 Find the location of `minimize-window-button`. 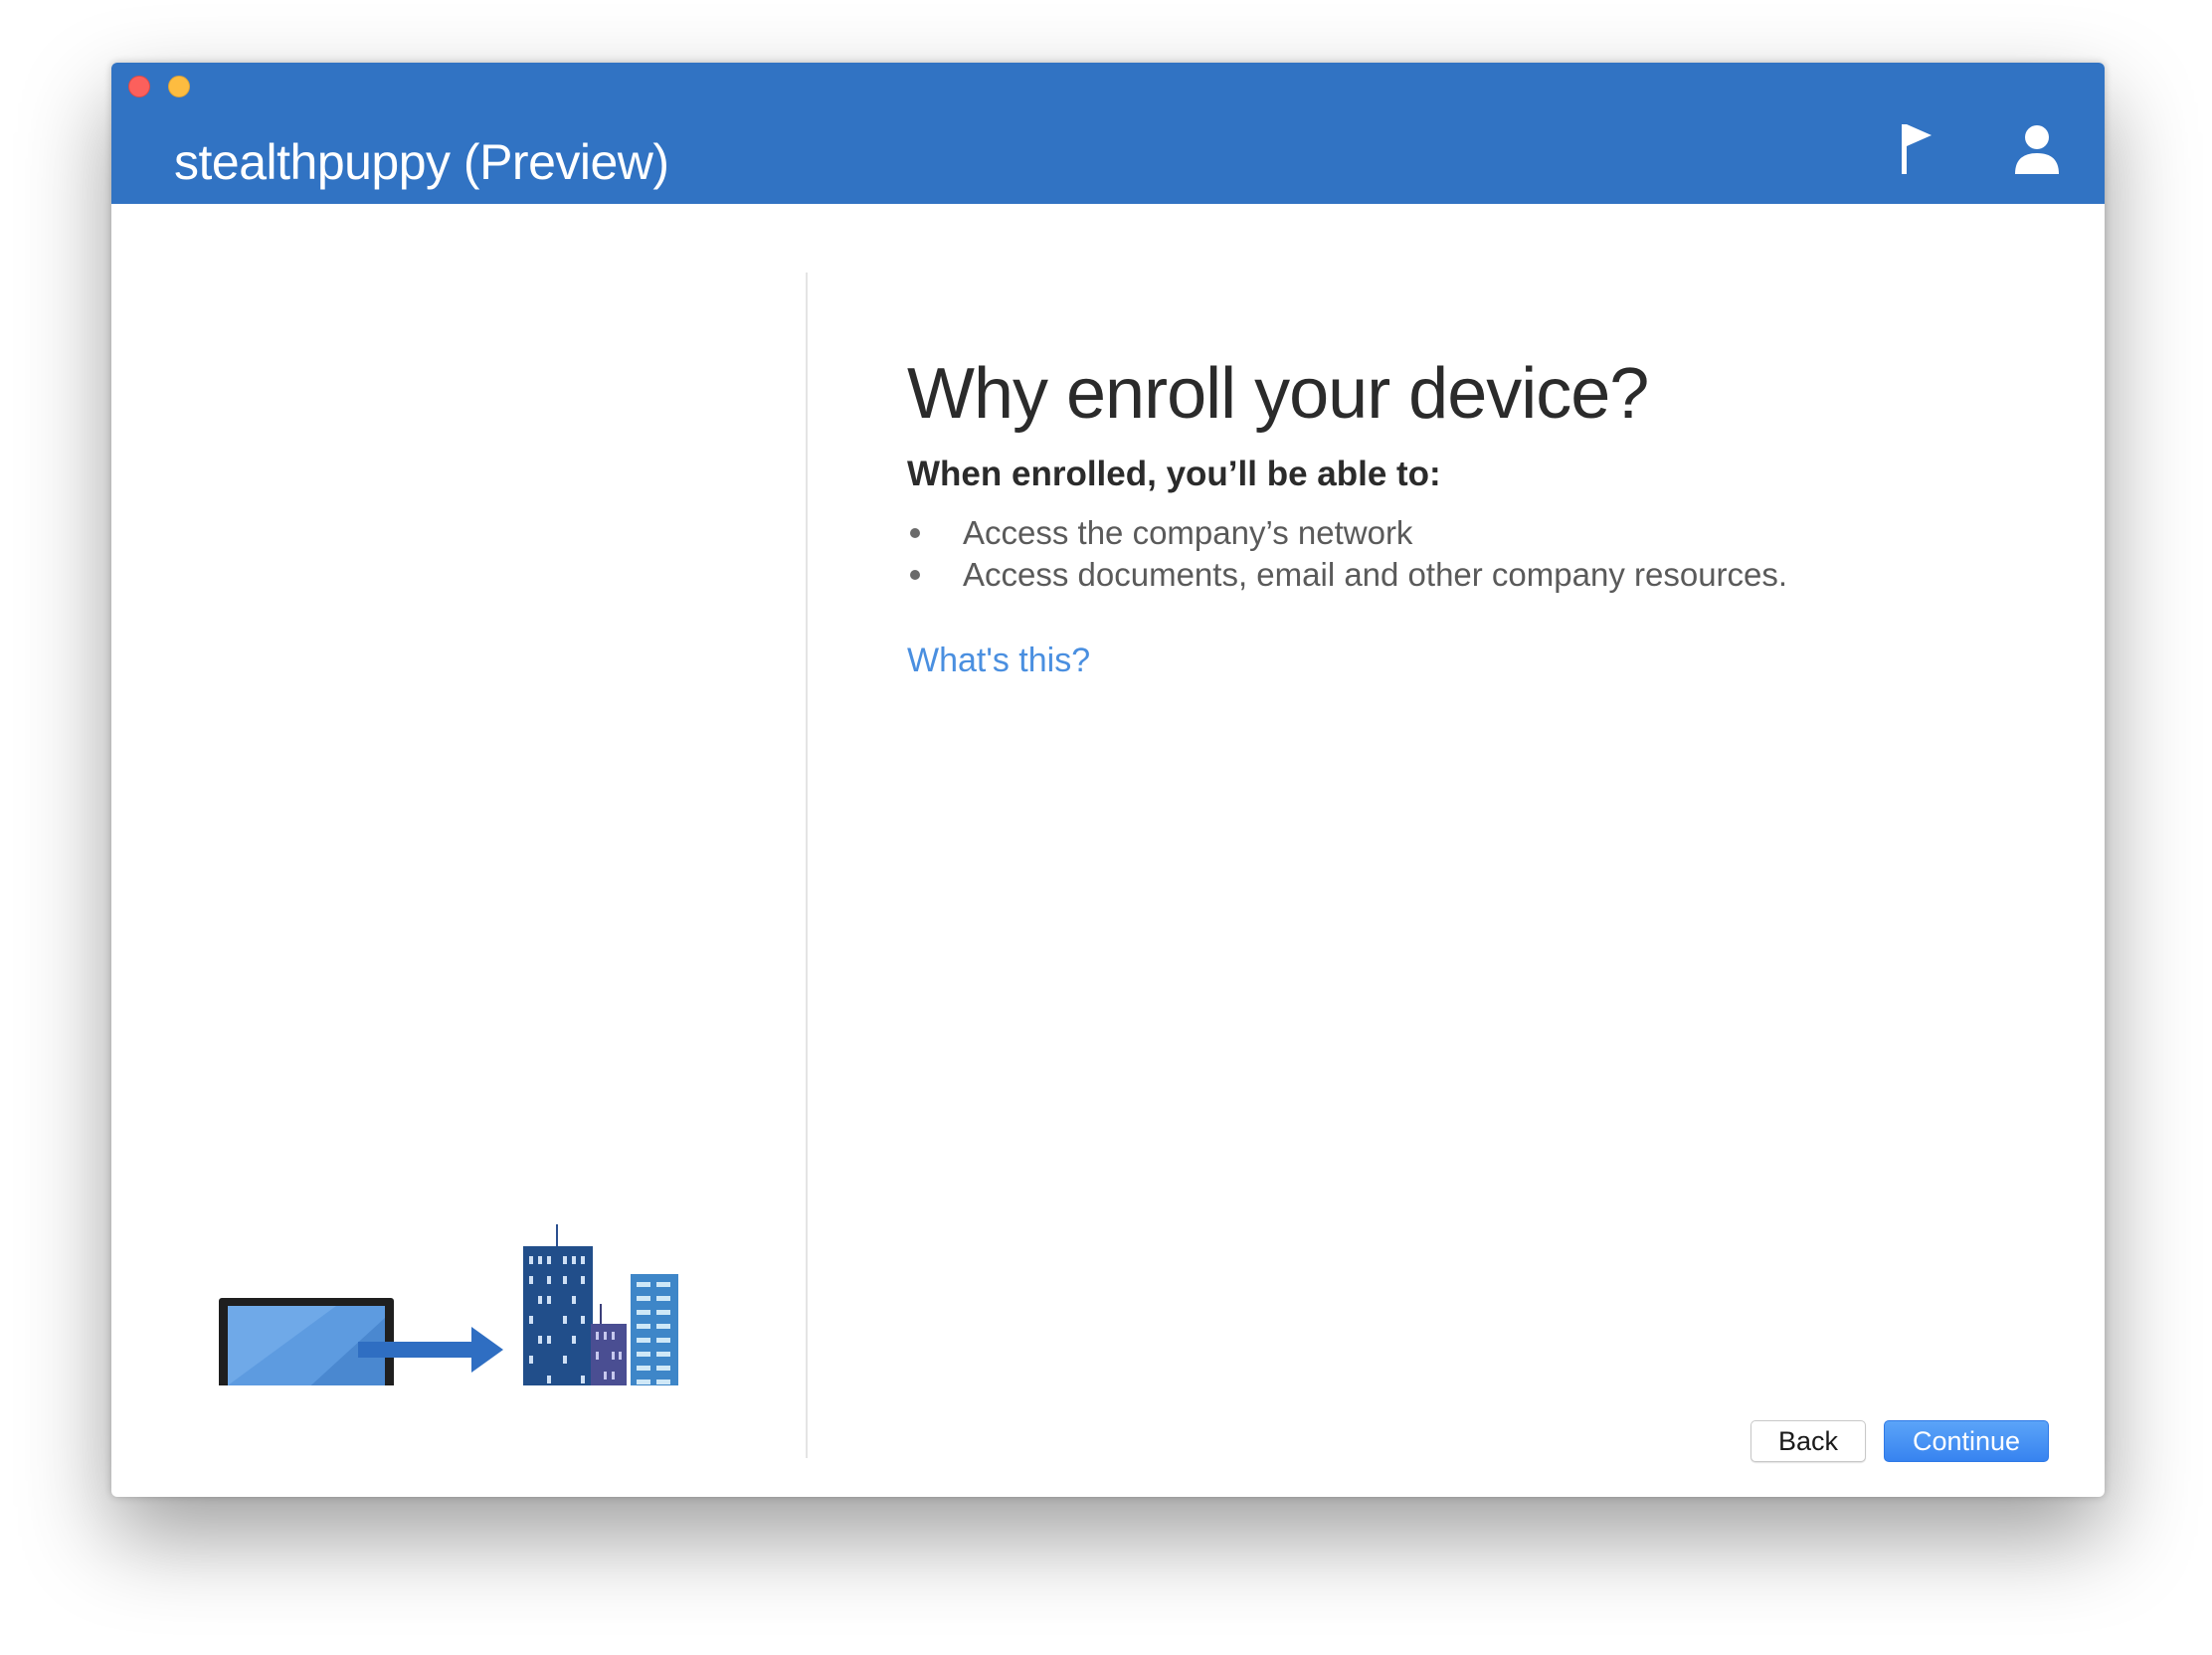

minimize-window-button is located at coordinates (179, 87).